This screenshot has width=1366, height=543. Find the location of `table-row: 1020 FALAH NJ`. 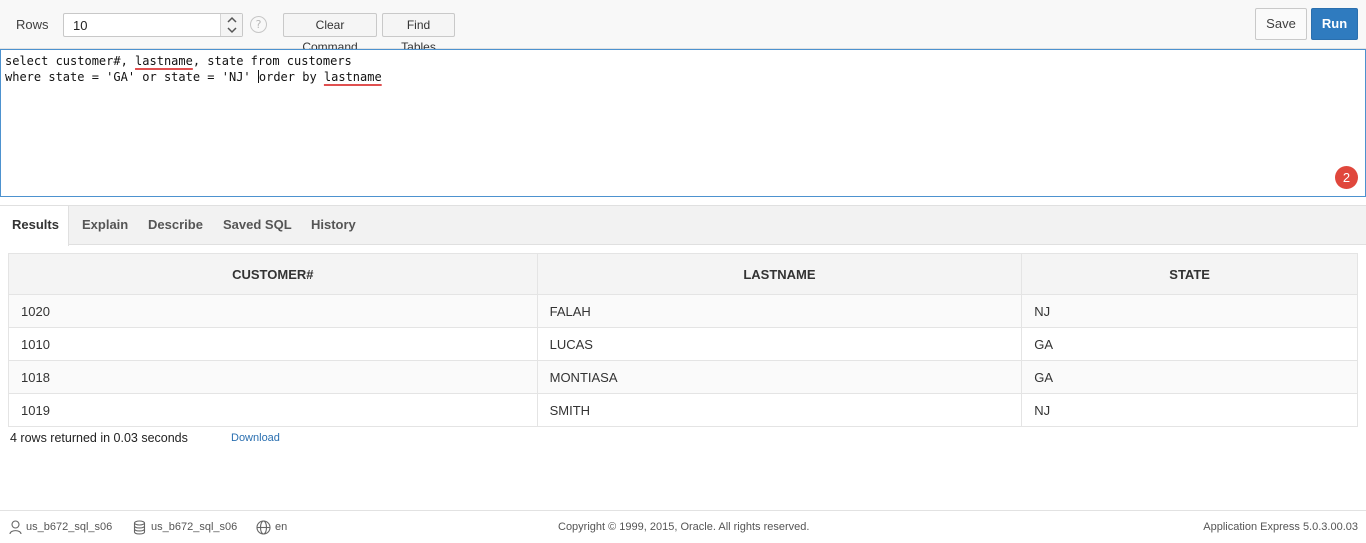

table-row: 1020 FALAH NJ is located at coordinates (683, 311).